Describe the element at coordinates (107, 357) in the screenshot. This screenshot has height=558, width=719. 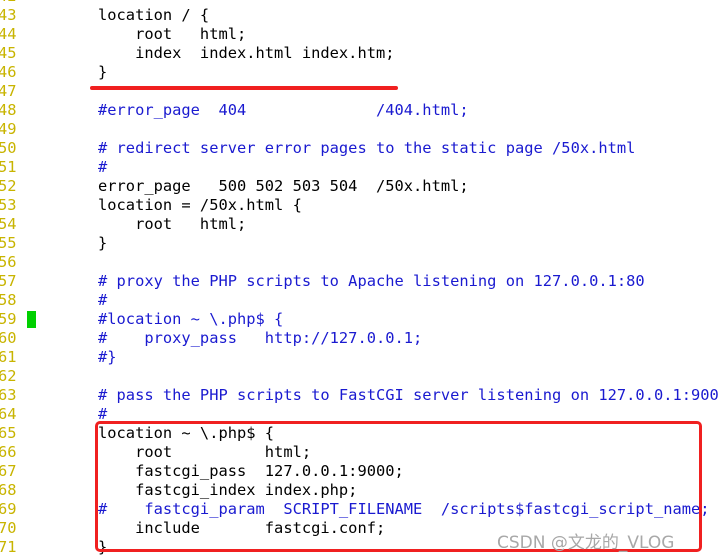
I see `code-comment: #}` at that location.